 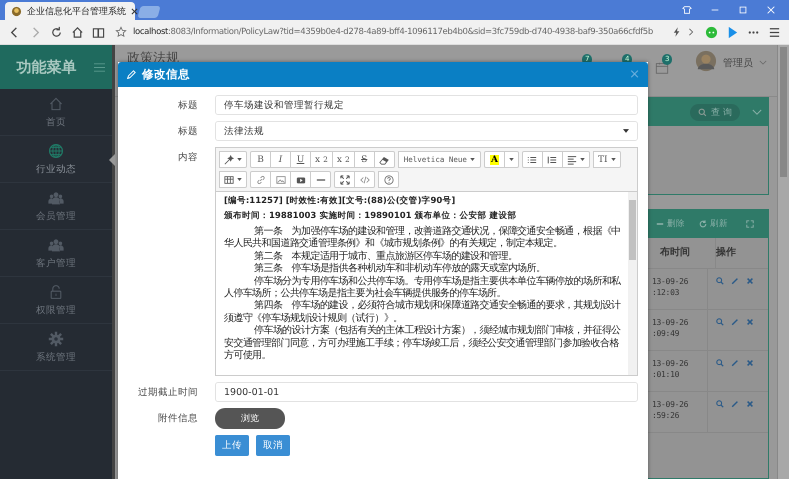 What do you see at coordinates (167, 392) in the screenshot?
I see `field-label: 过期截止时间` at bounding box center [167, 392].